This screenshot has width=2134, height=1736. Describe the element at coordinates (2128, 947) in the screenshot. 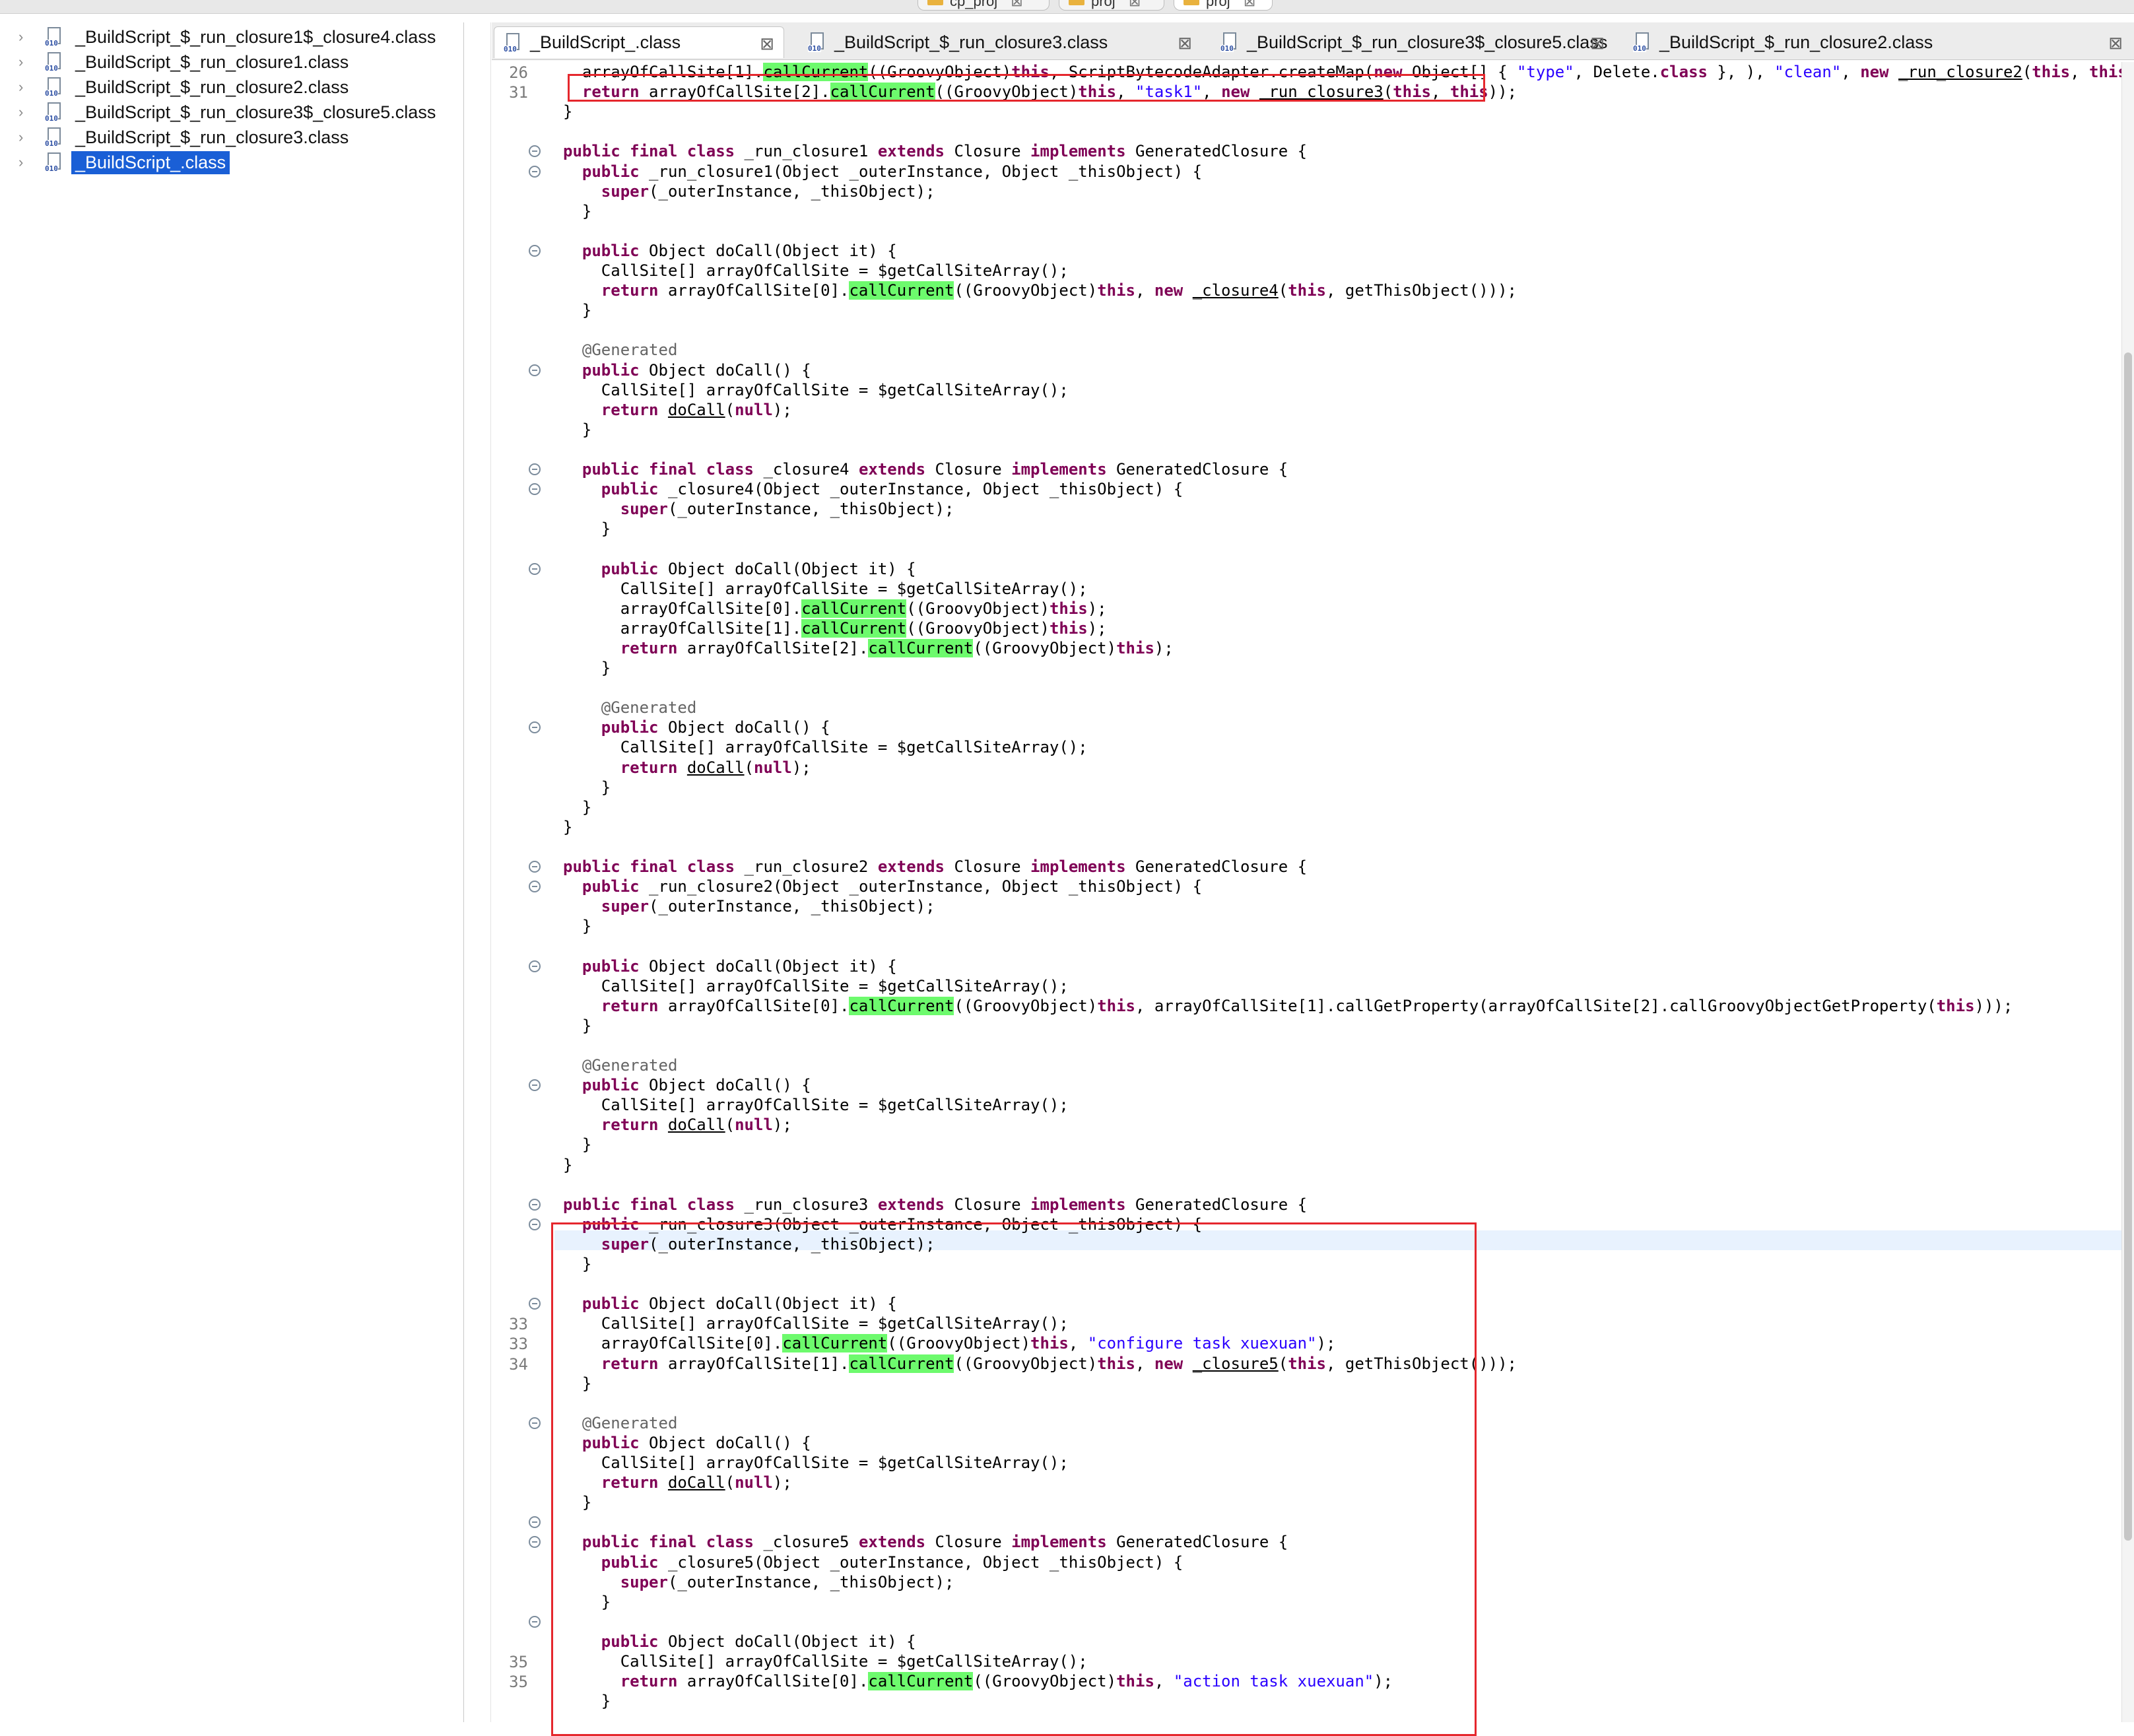

I see `scrollbar-thumb` at that location.